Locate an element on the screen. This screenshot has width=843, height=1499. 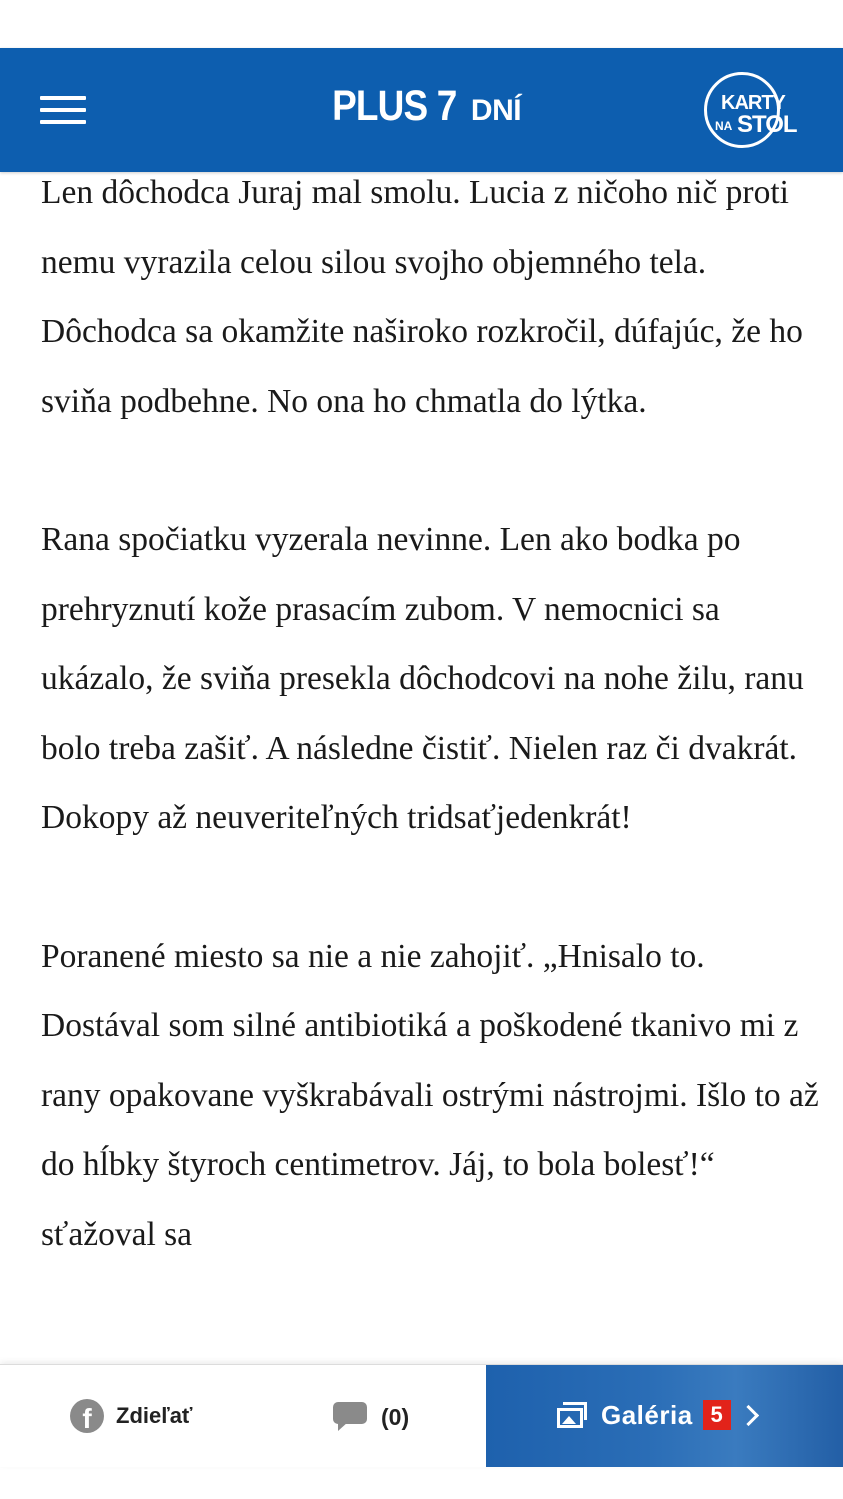
brand-main-text: PLUS 7 is located at coordinates (394, 106).